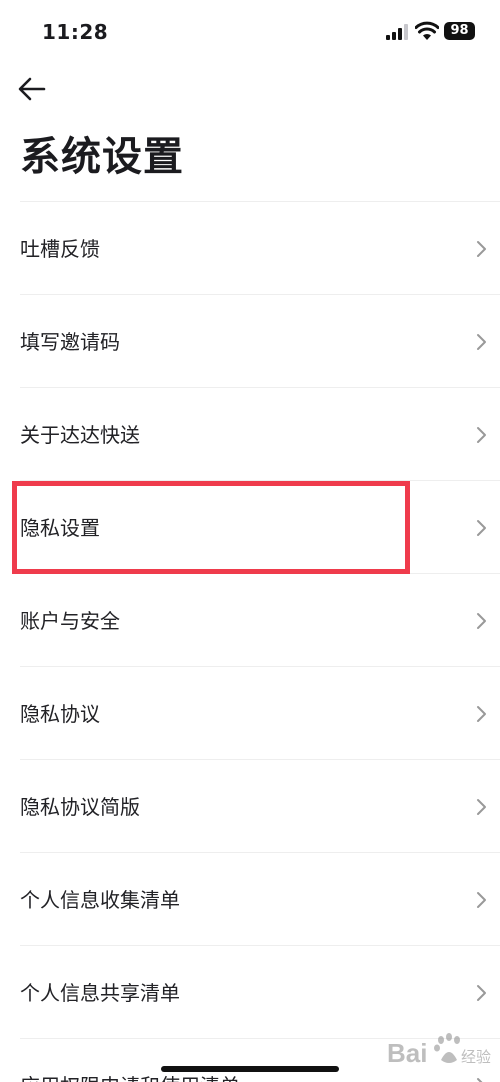 Image resolution: width=500 pixels, height=1082 pixels. I want to click on svg-text: 经验, so click(476, 1057).